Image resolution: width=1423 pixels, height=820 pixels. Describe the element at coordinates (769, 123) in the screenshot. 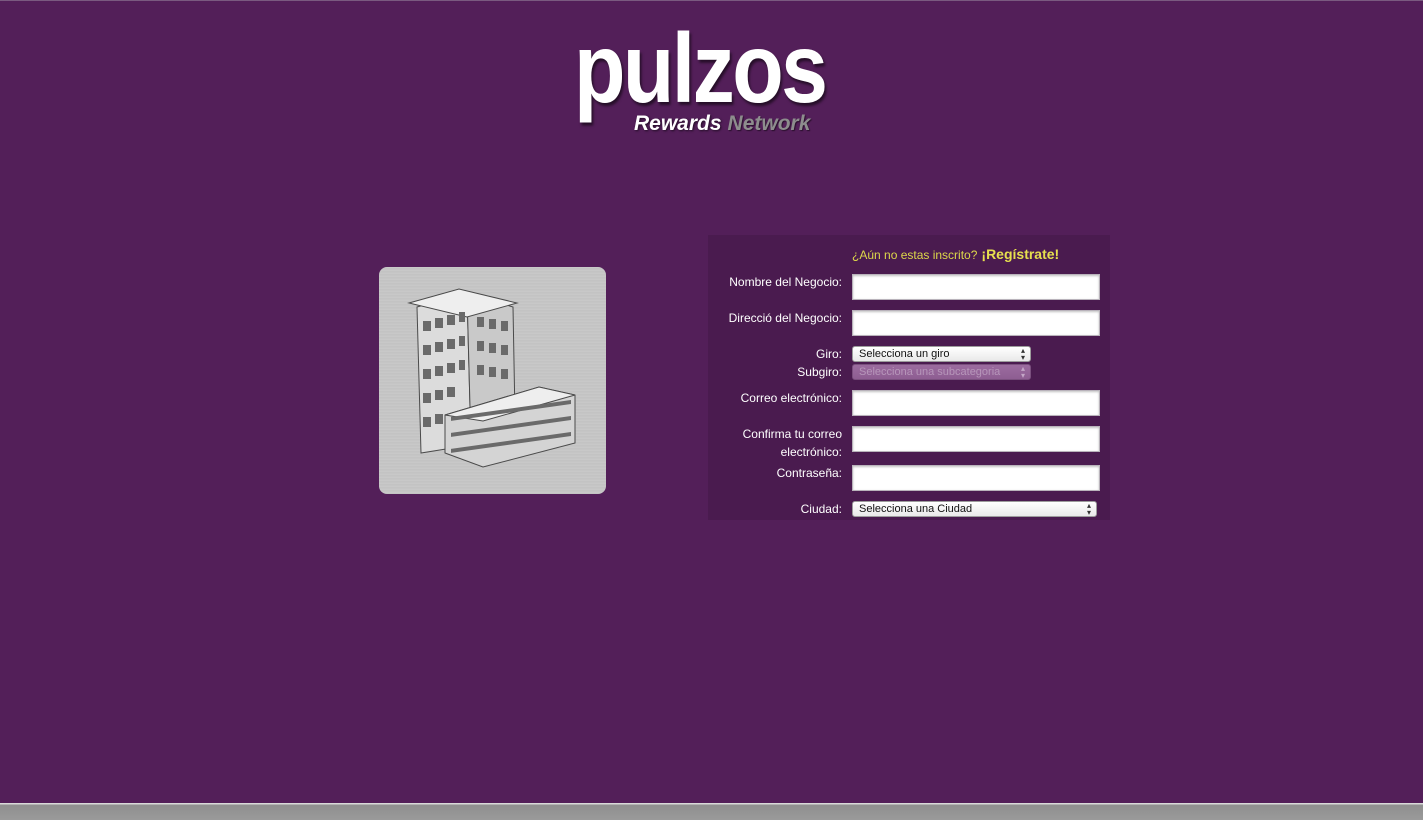

I see `logo-network-text: Network` at that location.